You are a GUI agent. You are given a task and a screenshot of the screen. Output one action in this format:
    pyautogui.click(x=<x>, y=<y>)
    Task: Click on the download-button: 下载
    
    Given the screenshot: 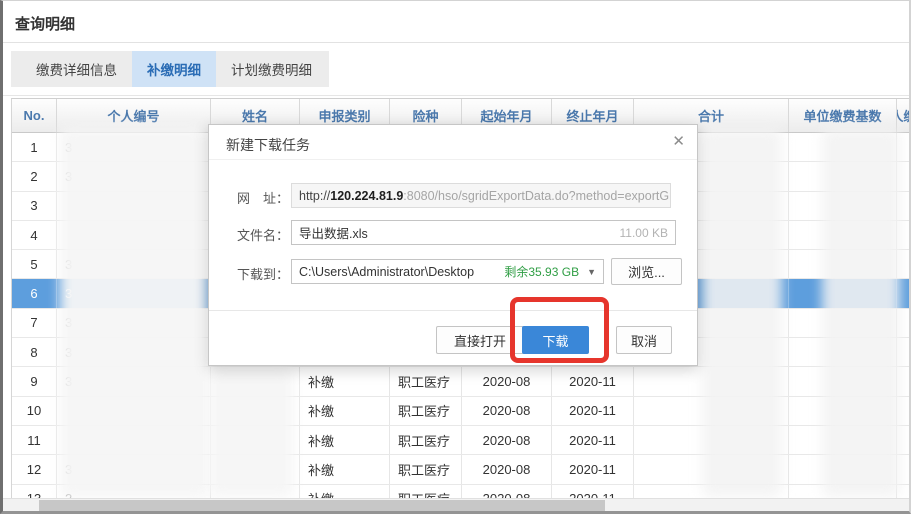 What is the action you would take?
    pyautogui.click(x=555, y=340)
    